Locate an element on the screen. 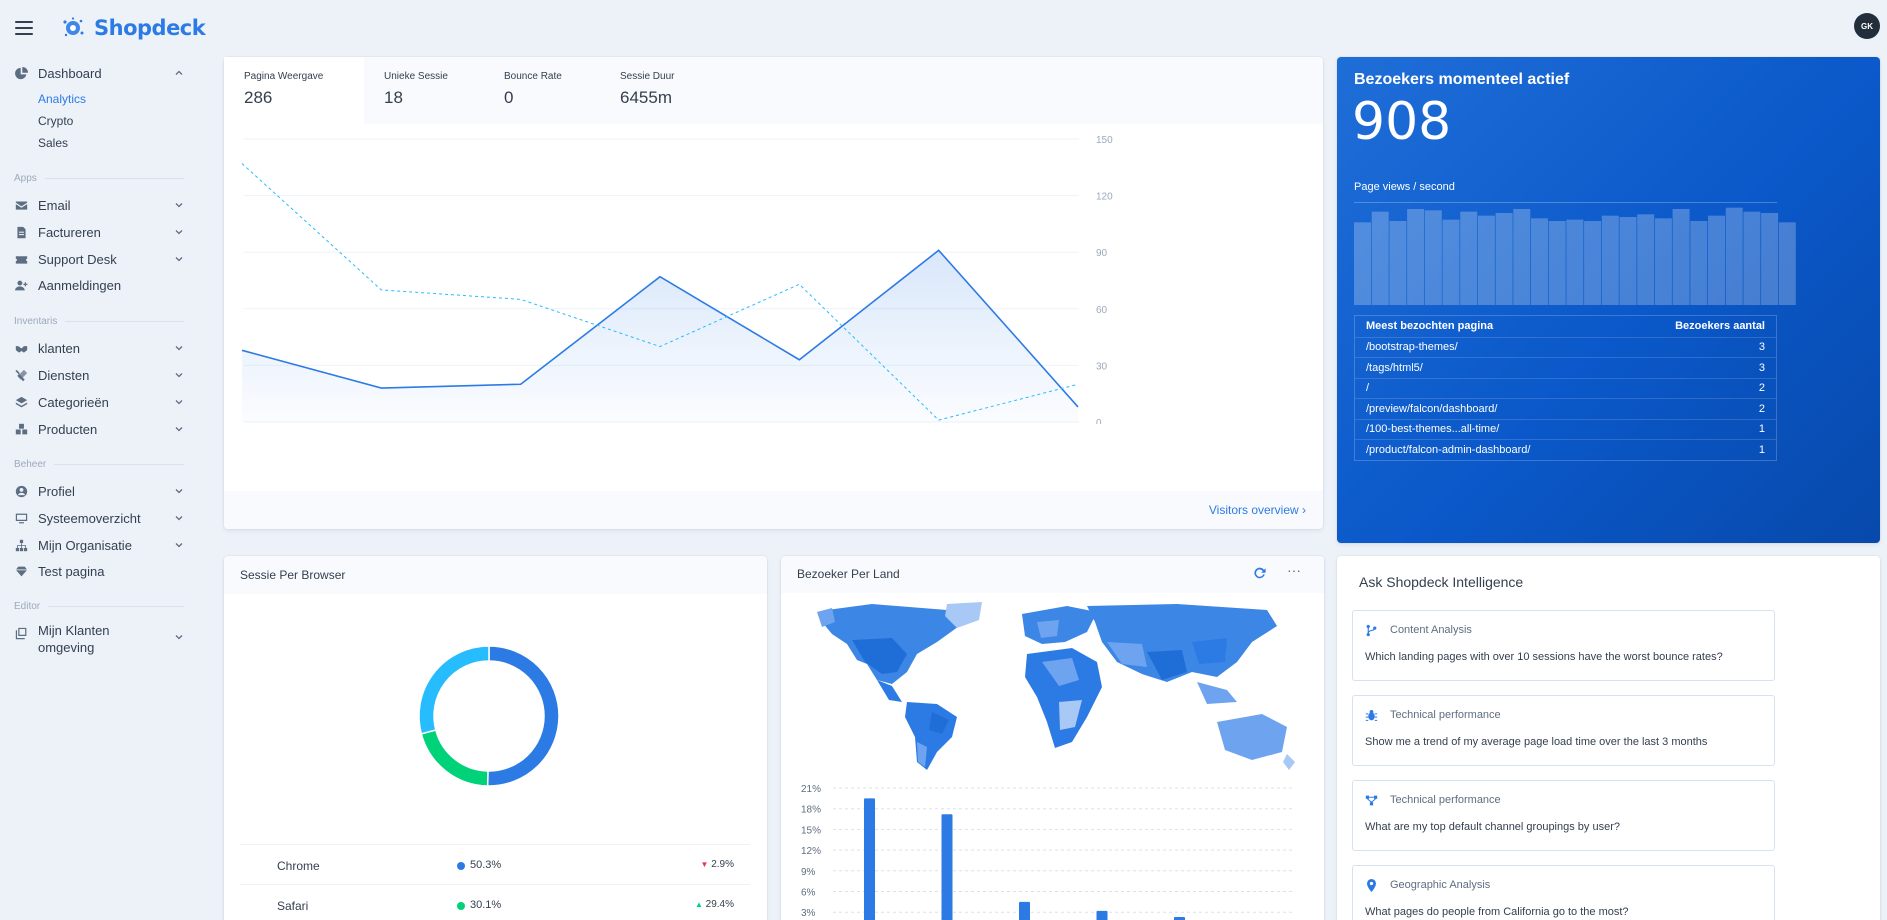  page-views-bar-chart is located at coordinates (1575, 256).